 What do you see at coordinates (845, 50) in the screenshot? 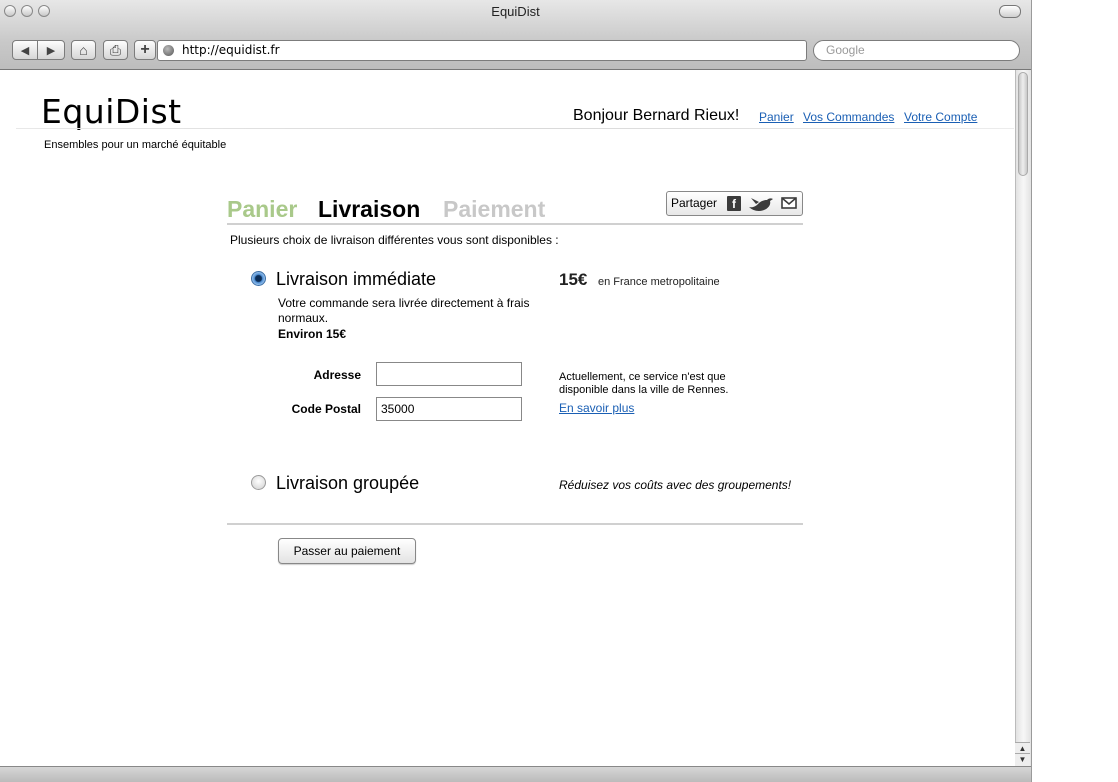
I see `search-placeholder: Google` at bounding box center [845, 50].